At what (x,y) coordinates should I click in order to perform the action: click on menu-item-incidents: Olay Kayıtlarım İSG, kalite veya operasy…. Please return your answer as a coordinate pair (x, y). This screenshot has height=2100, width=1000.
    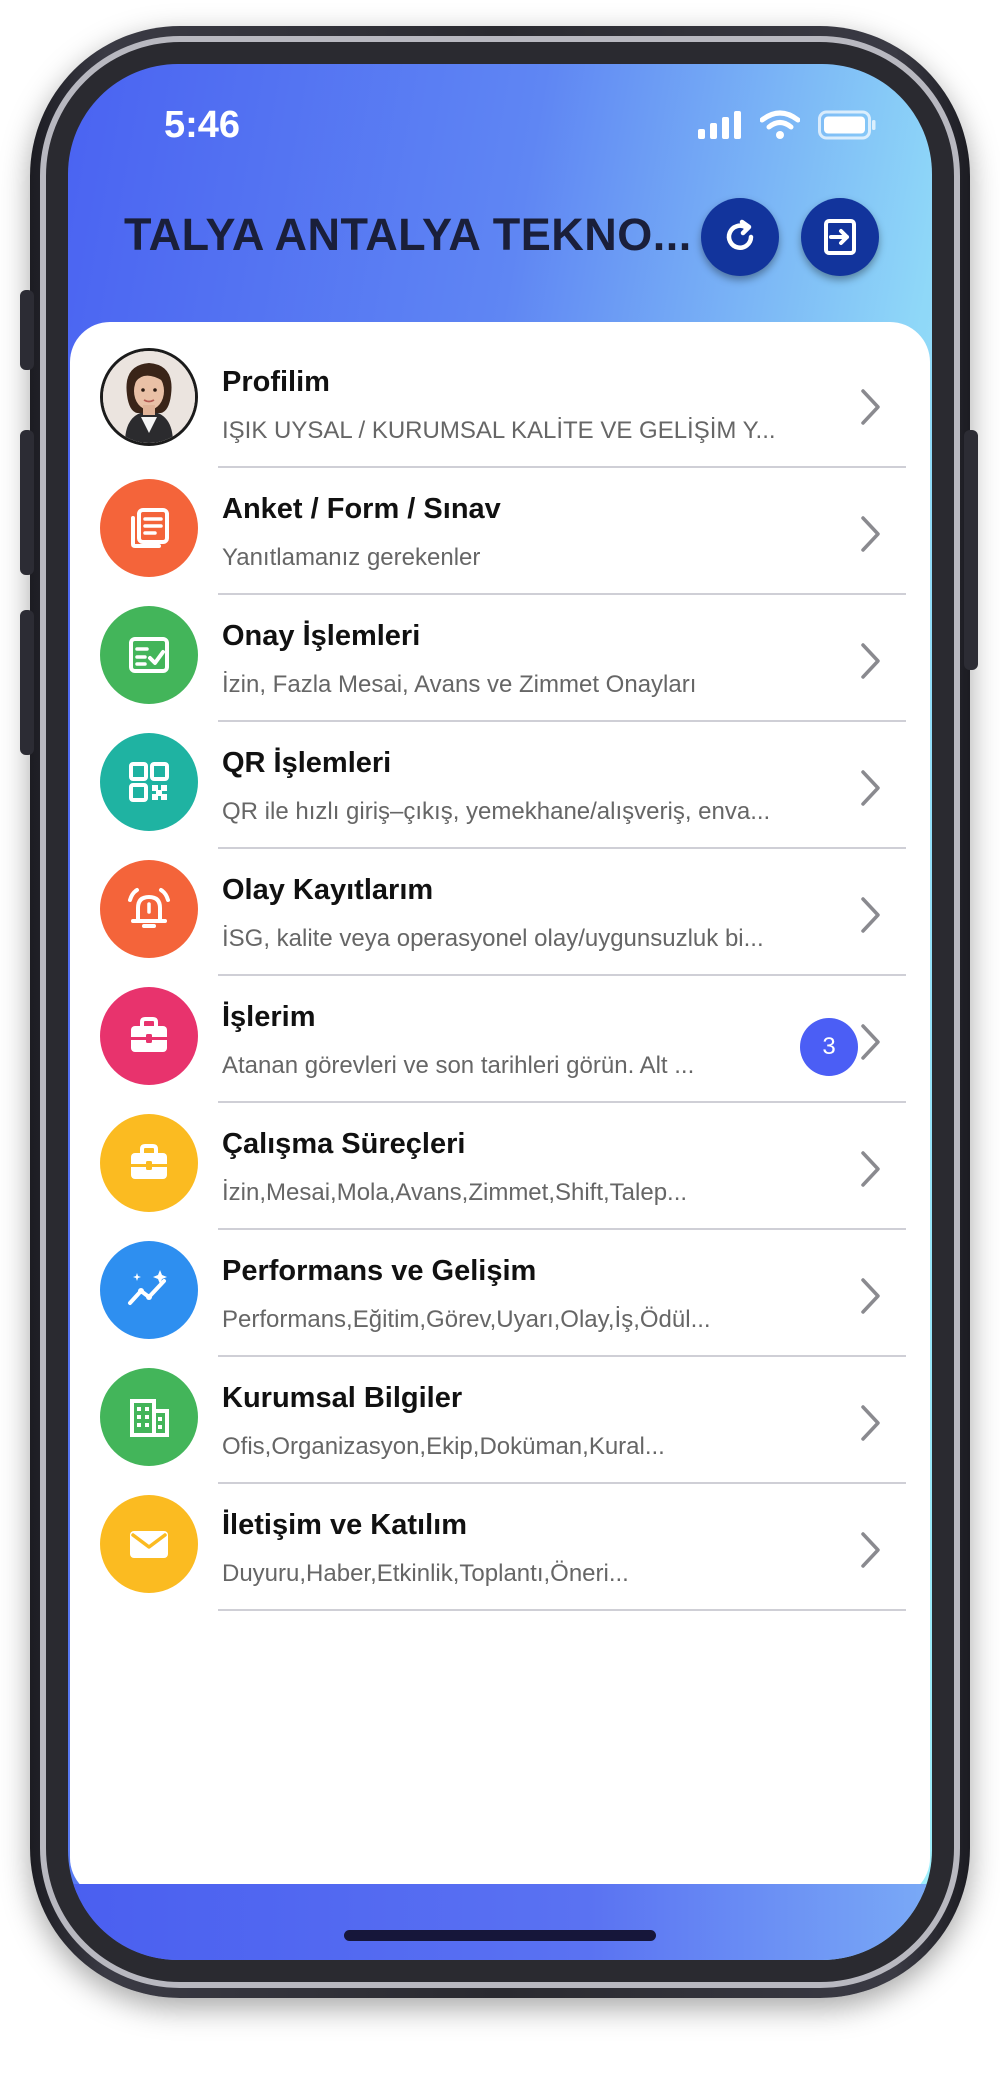
    Looking at the image, I should click on (500, 903).